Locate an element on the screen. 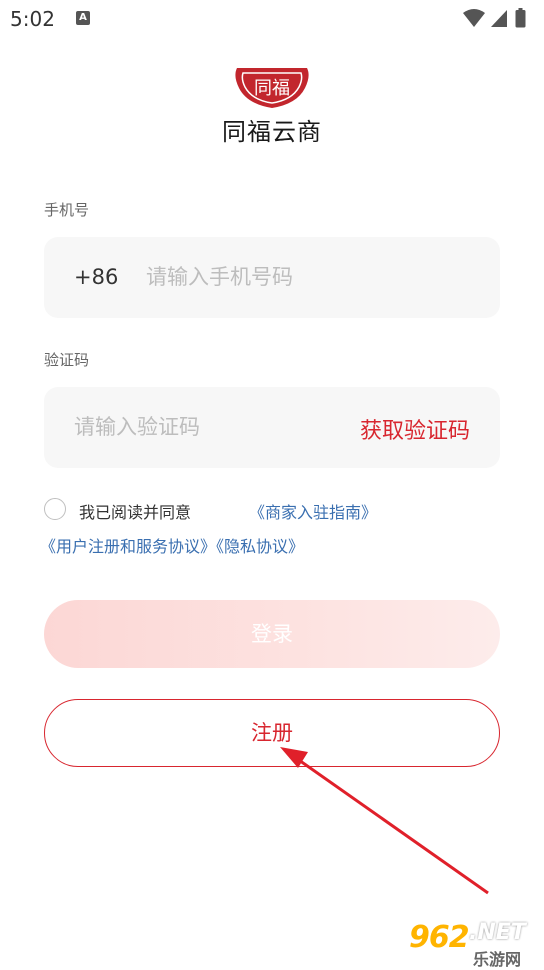 The height and width of the screenshot is (970, 544). brand-name: 同福云商 is located at coordinates (272, 132).